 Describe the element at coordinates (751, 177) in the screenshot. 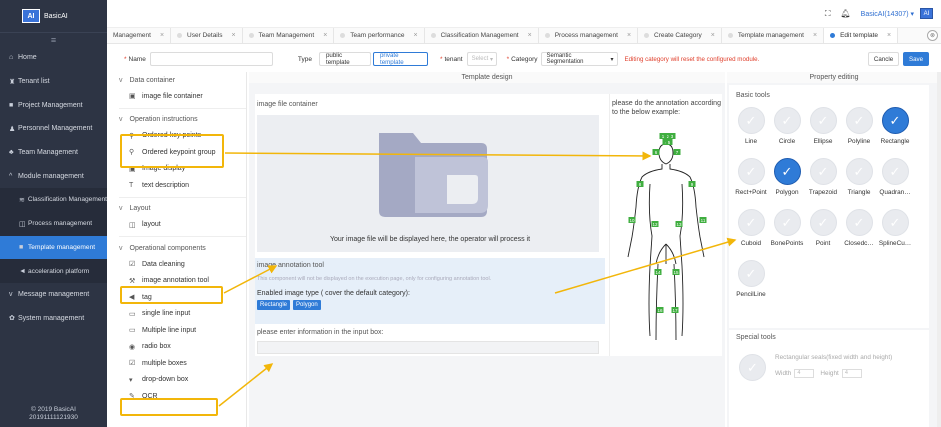

I see `tool-rect-point: ✓ Rect+Point` at that location.